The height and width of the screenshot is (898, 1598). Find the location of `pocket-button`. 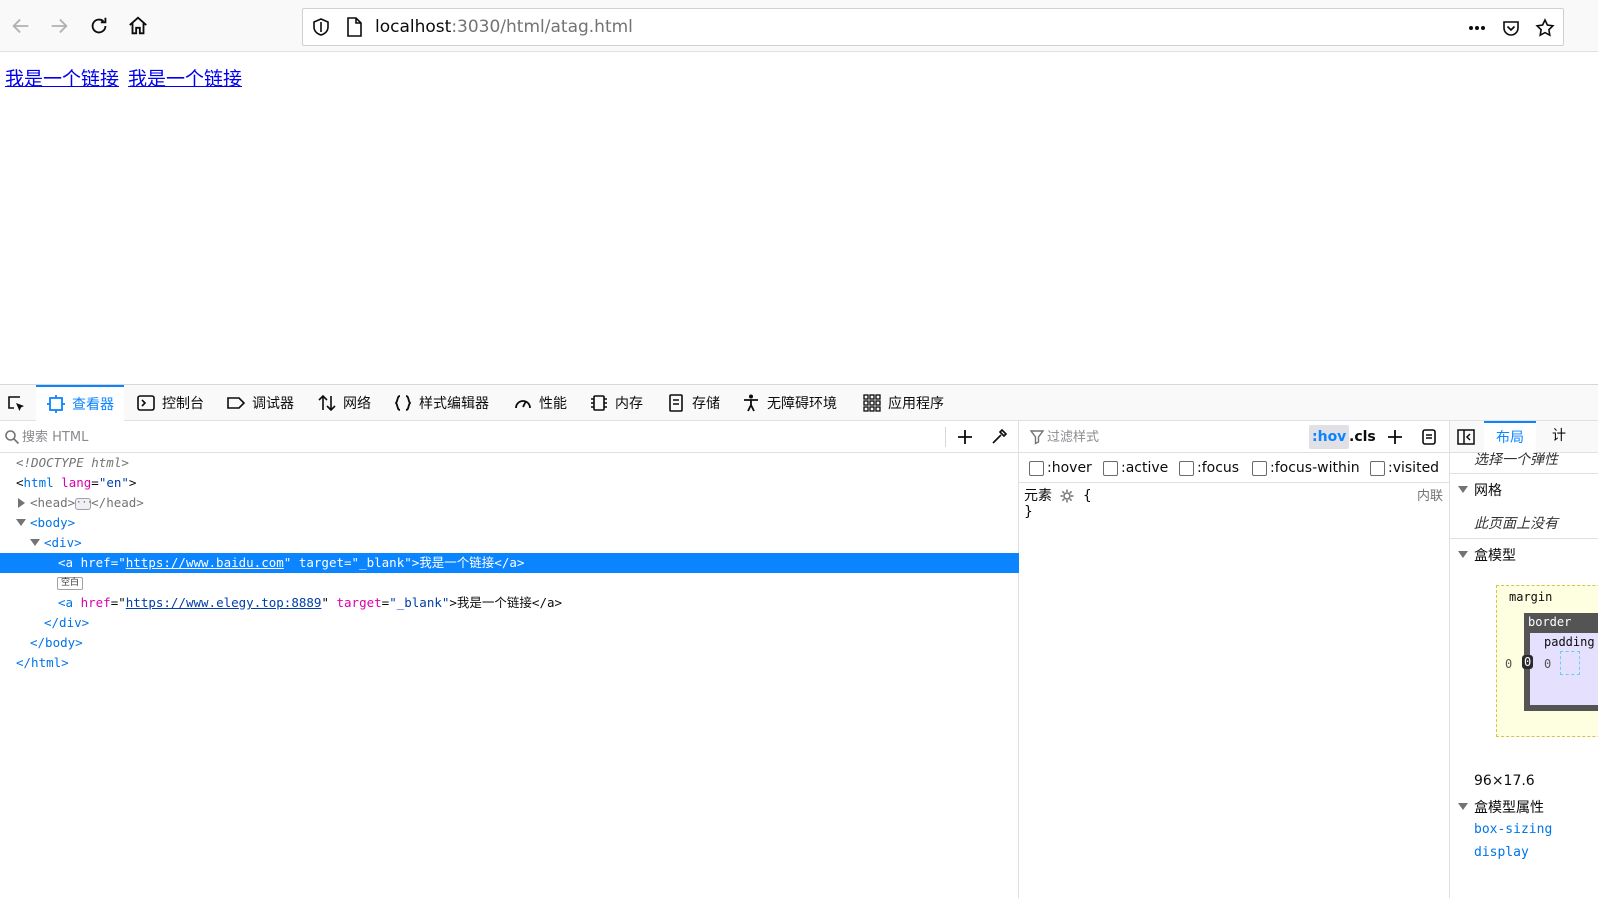

pocket-button is located at coordinates (1511, 28).